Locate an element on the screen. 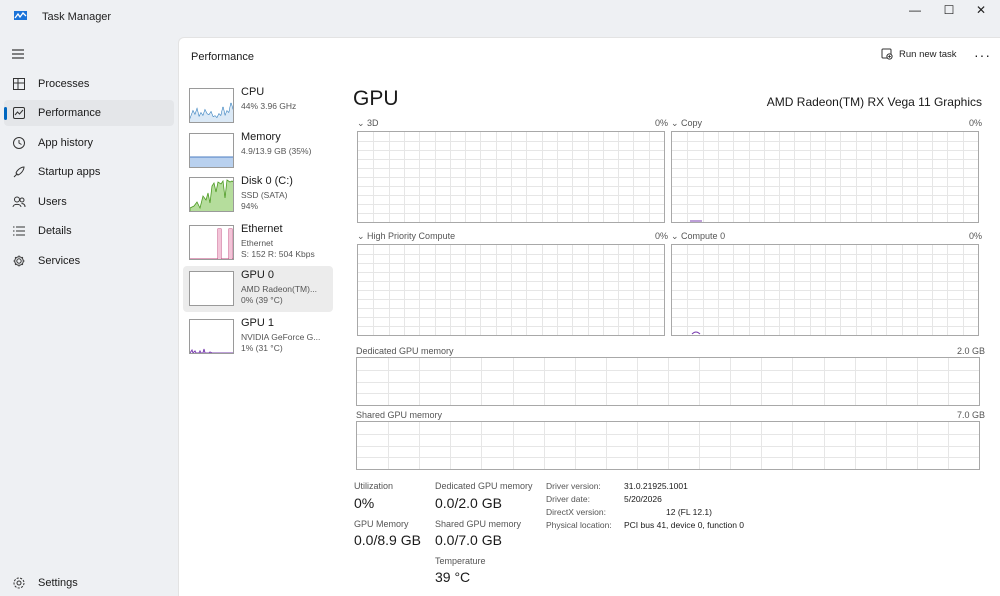 This screenshot has width=1000, height=596. device-name: CPU is located at coordinates (253, 92).